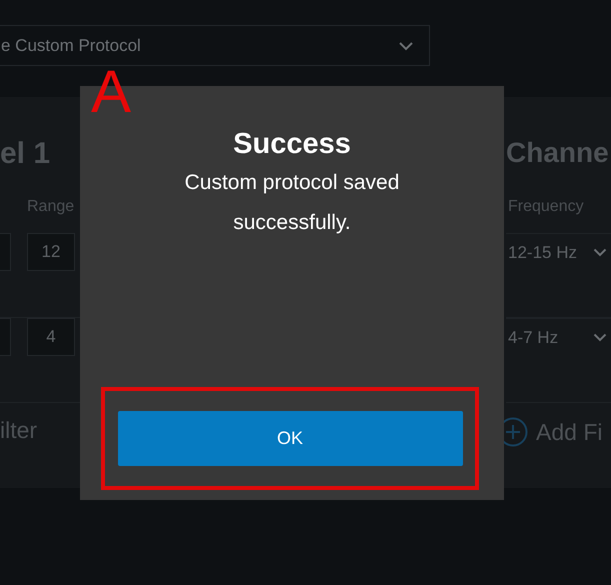  I want to click on panel-title: el 1, so click(26, 154).